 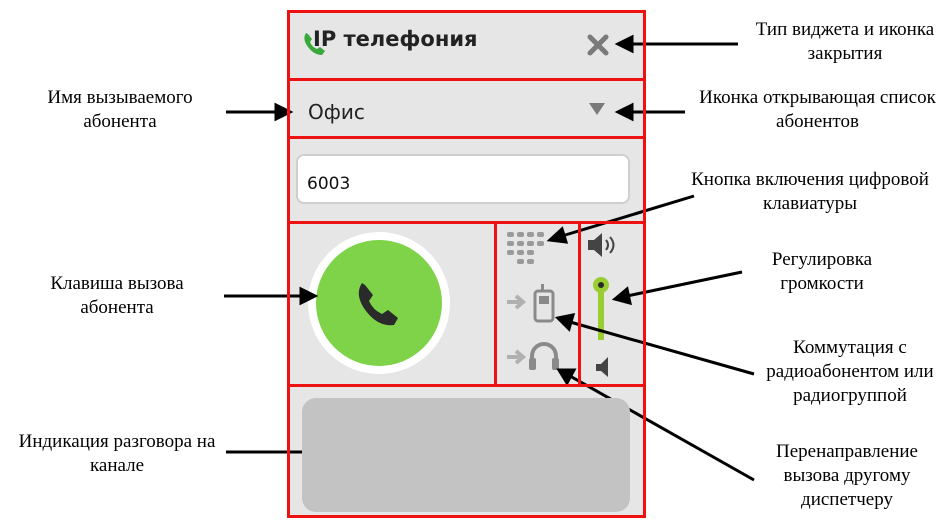 I want to click on label-call-key: Клавиша вызова абонента, so click(x=117, y=295).